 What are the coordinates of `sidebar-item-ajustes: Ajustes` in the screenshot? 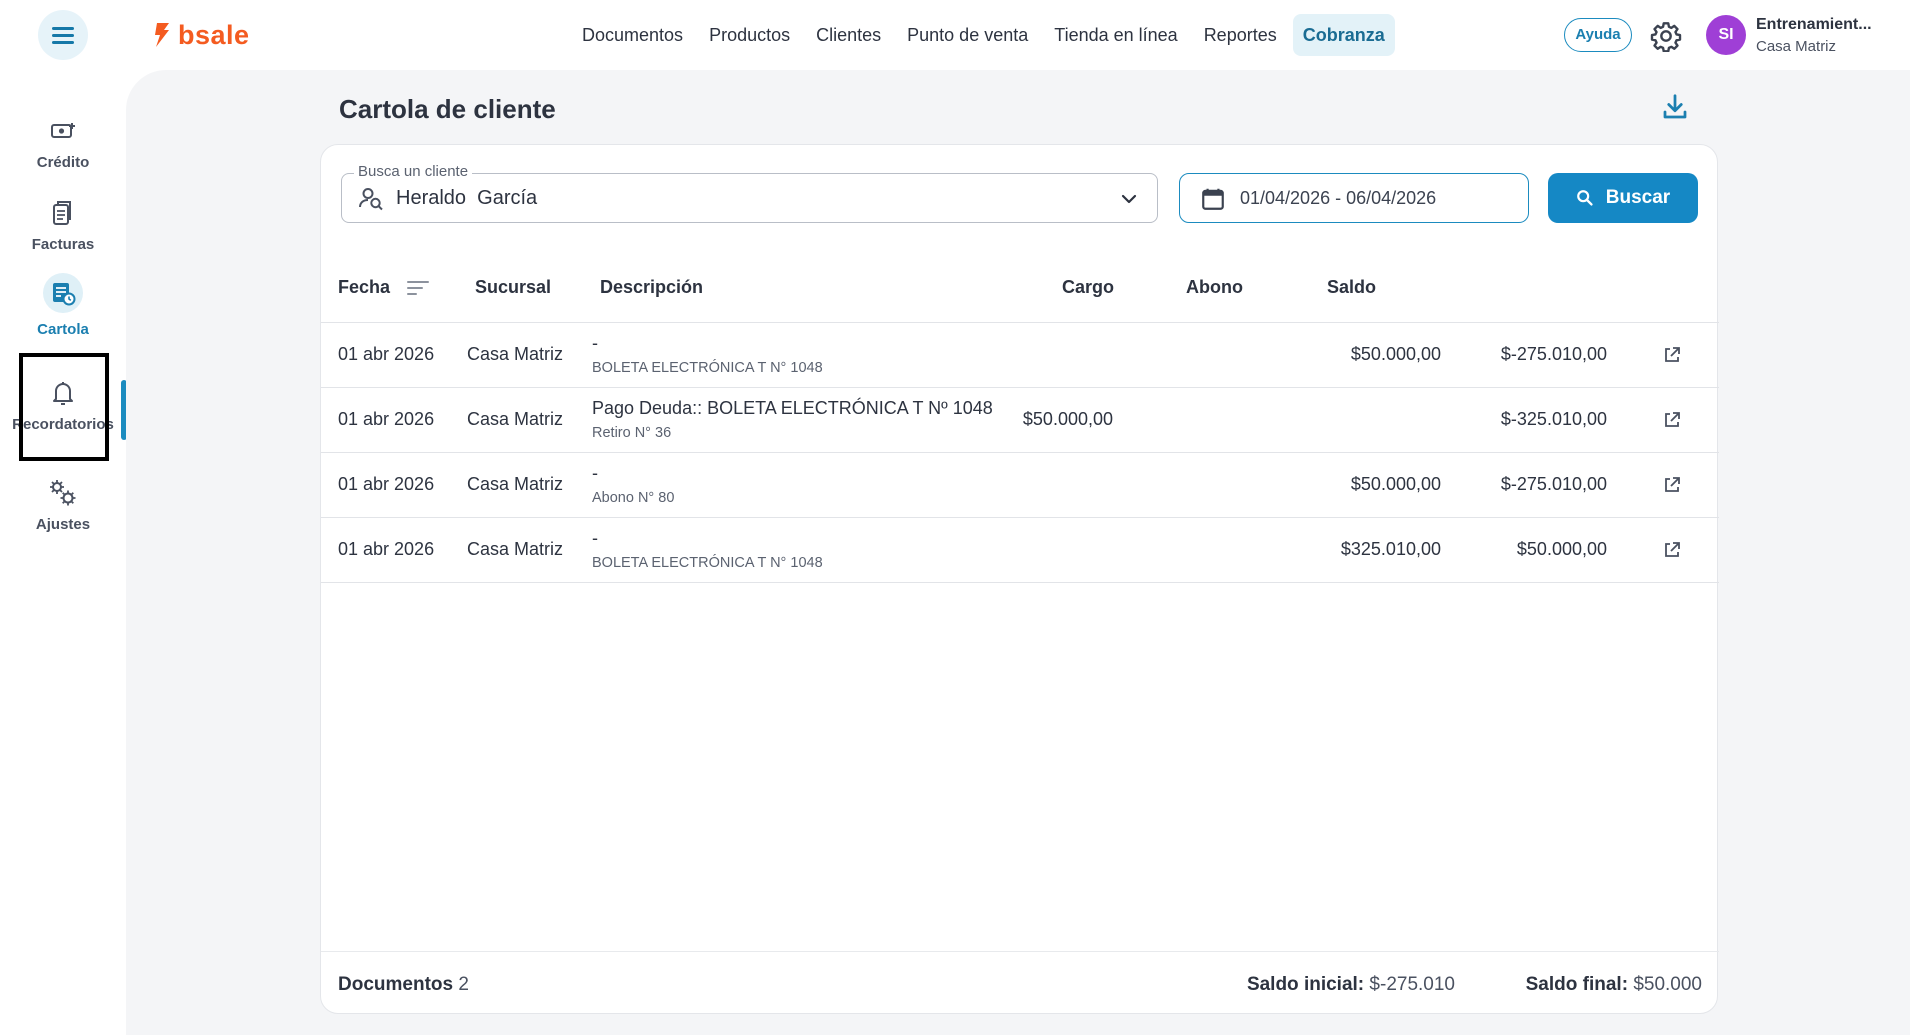 It's located at (63, 505).